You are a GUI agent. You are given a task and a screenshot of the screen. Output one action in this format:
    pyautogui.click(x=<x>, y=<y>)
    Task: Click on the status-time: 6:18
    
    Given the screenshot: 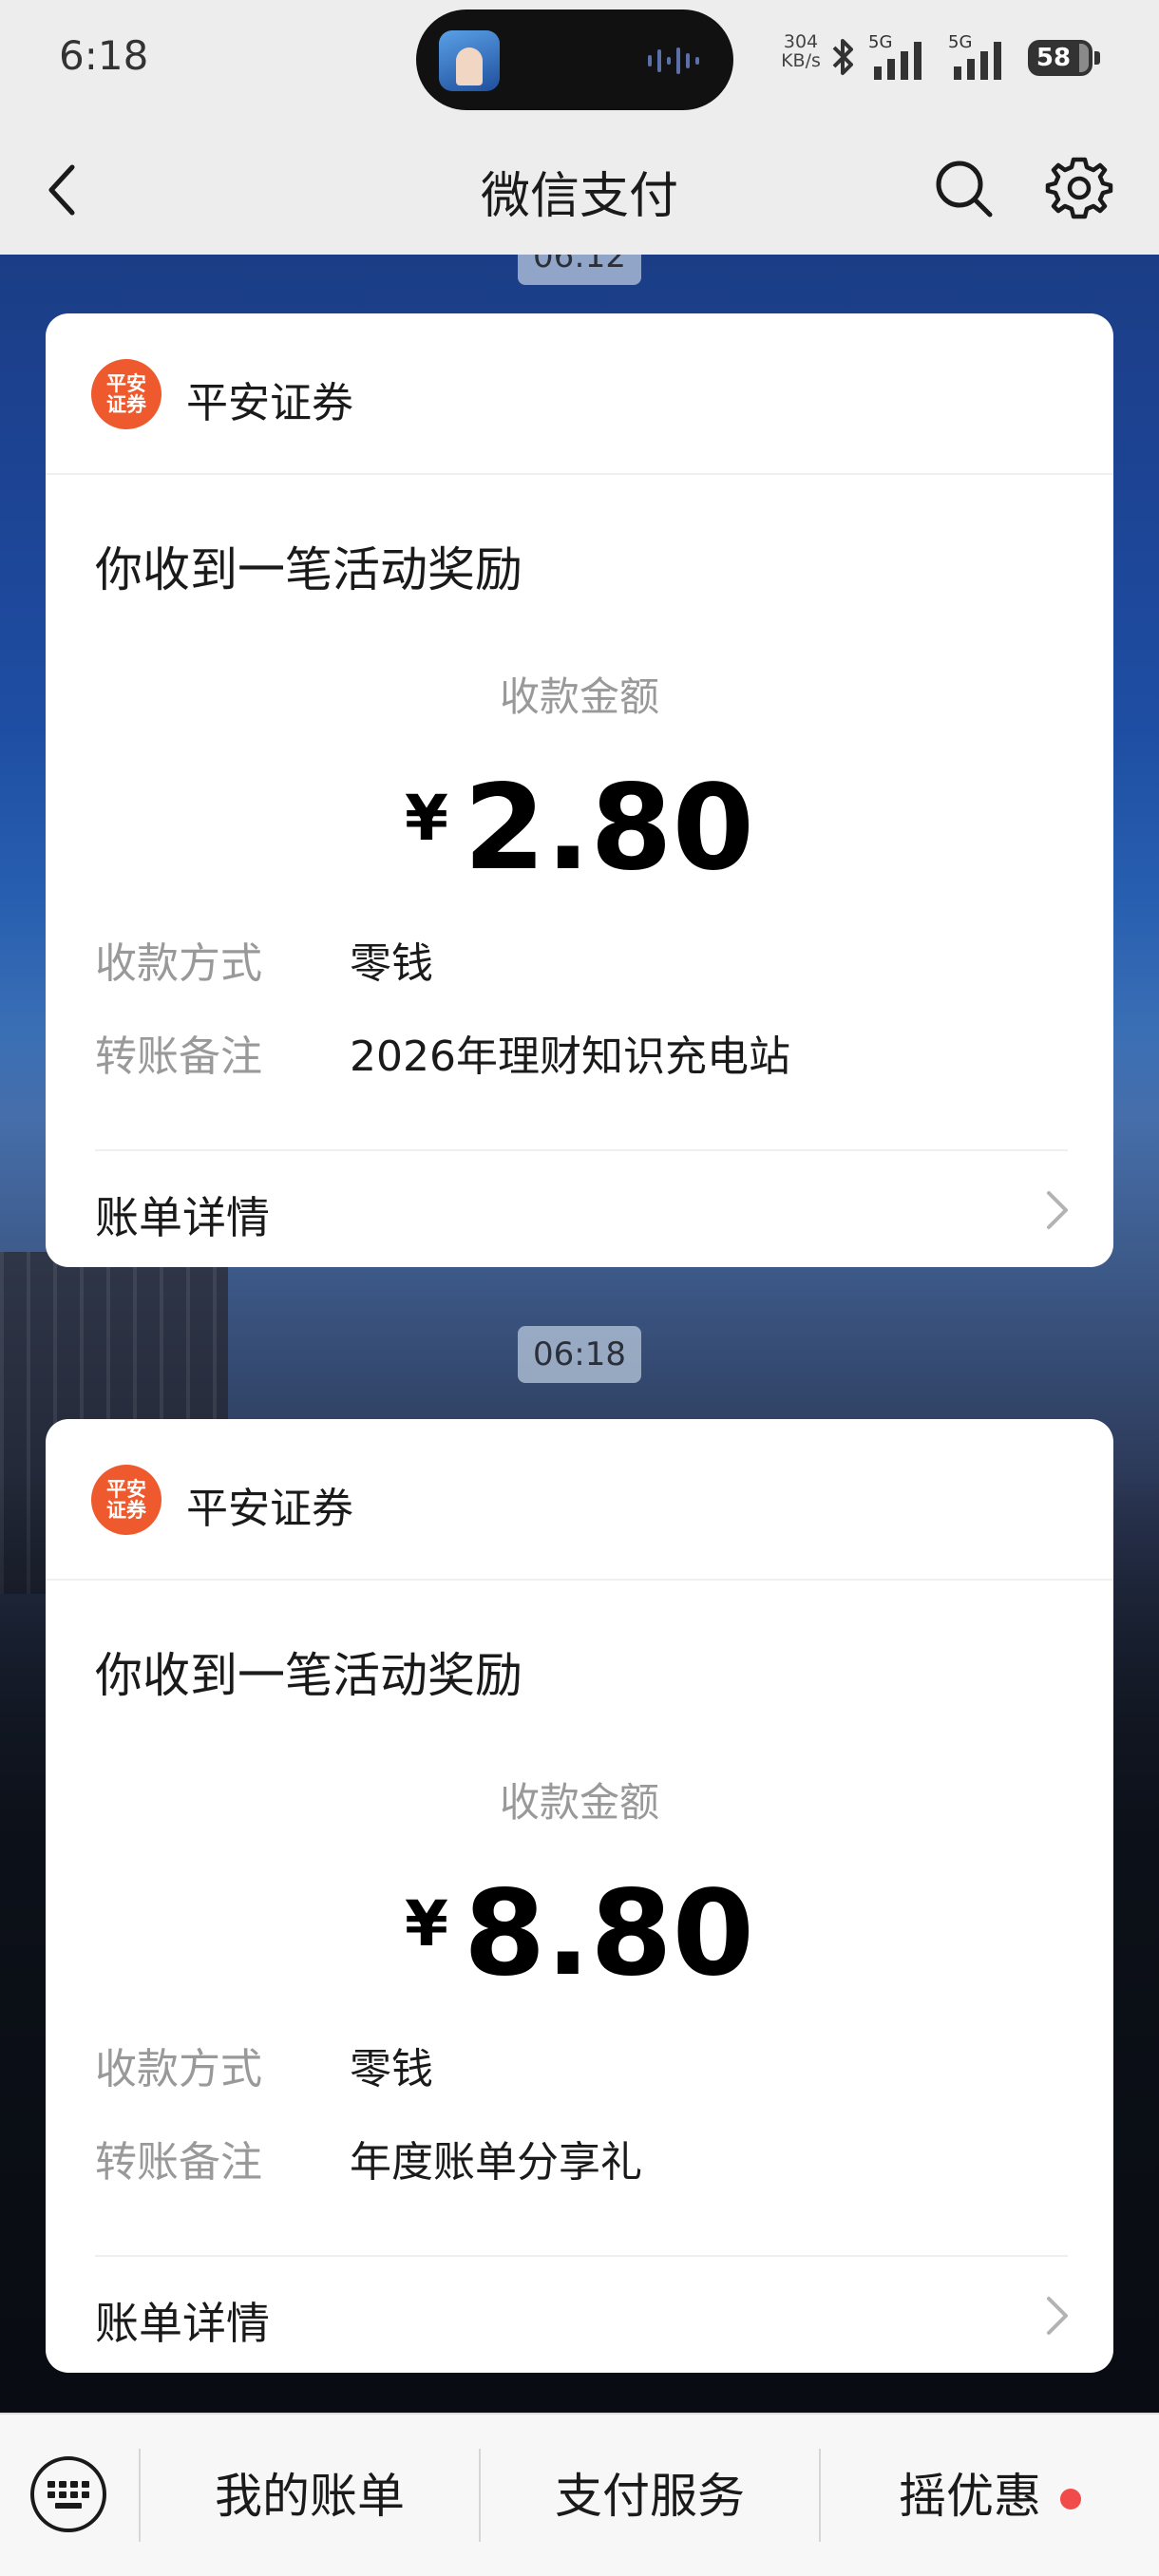 What is the action you would take?
    pyautogui.click(x=104, y=55)
    